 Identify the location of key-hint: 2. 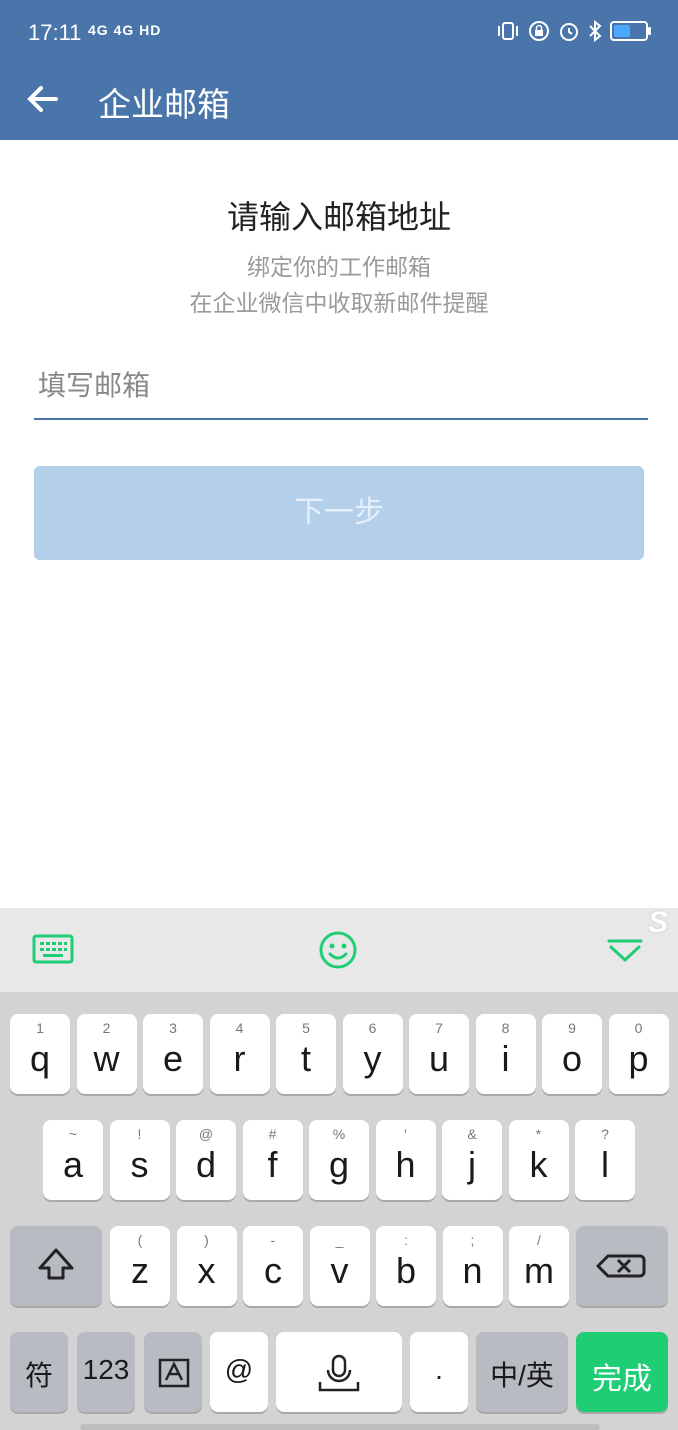
(106, 1028).